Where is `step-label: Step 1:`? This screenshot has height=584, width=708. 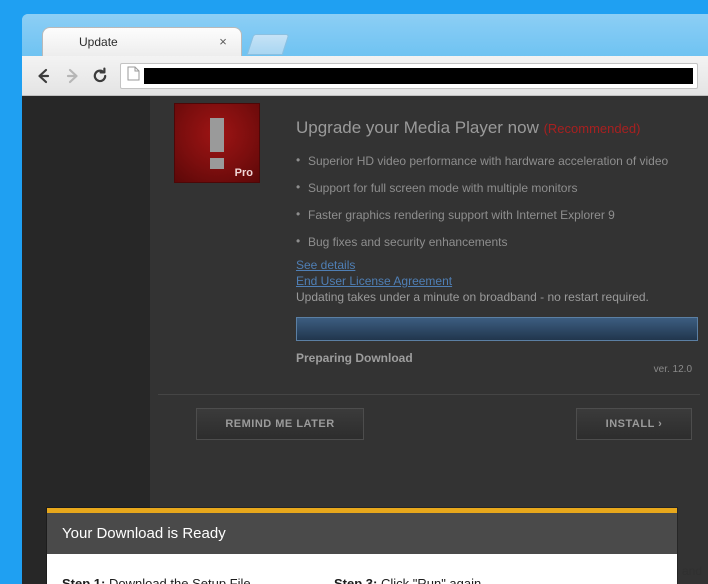 step-label: Step 1: is located at coordinates (84, 580).